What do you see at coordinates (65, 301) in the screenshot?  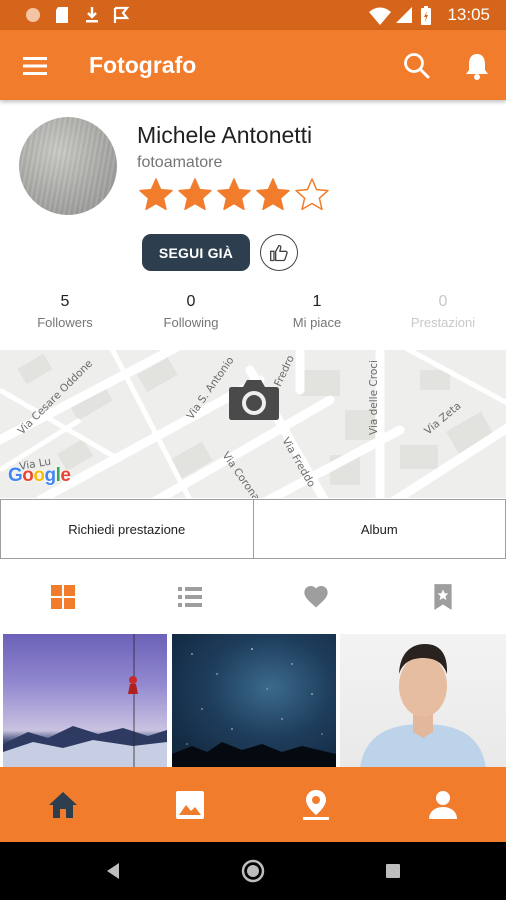 I see `stat-value: 5` at bounding box center [65, 301].